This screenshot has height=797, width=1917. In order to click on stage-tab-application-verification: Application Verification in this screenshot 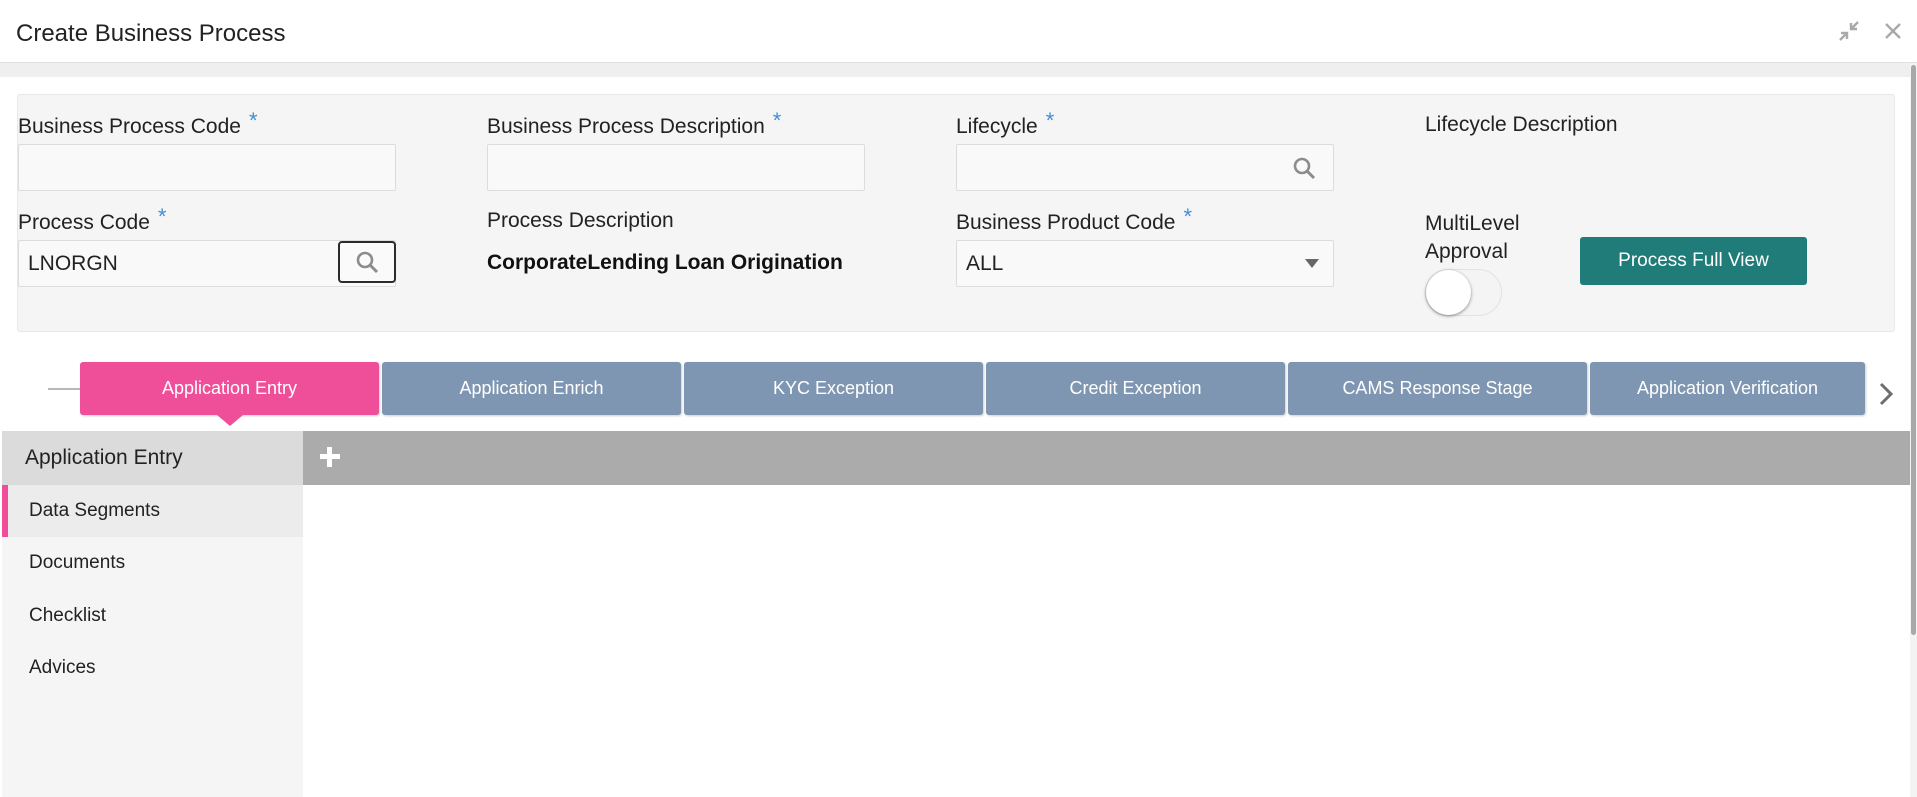, I will do `click(1727, 388)`.